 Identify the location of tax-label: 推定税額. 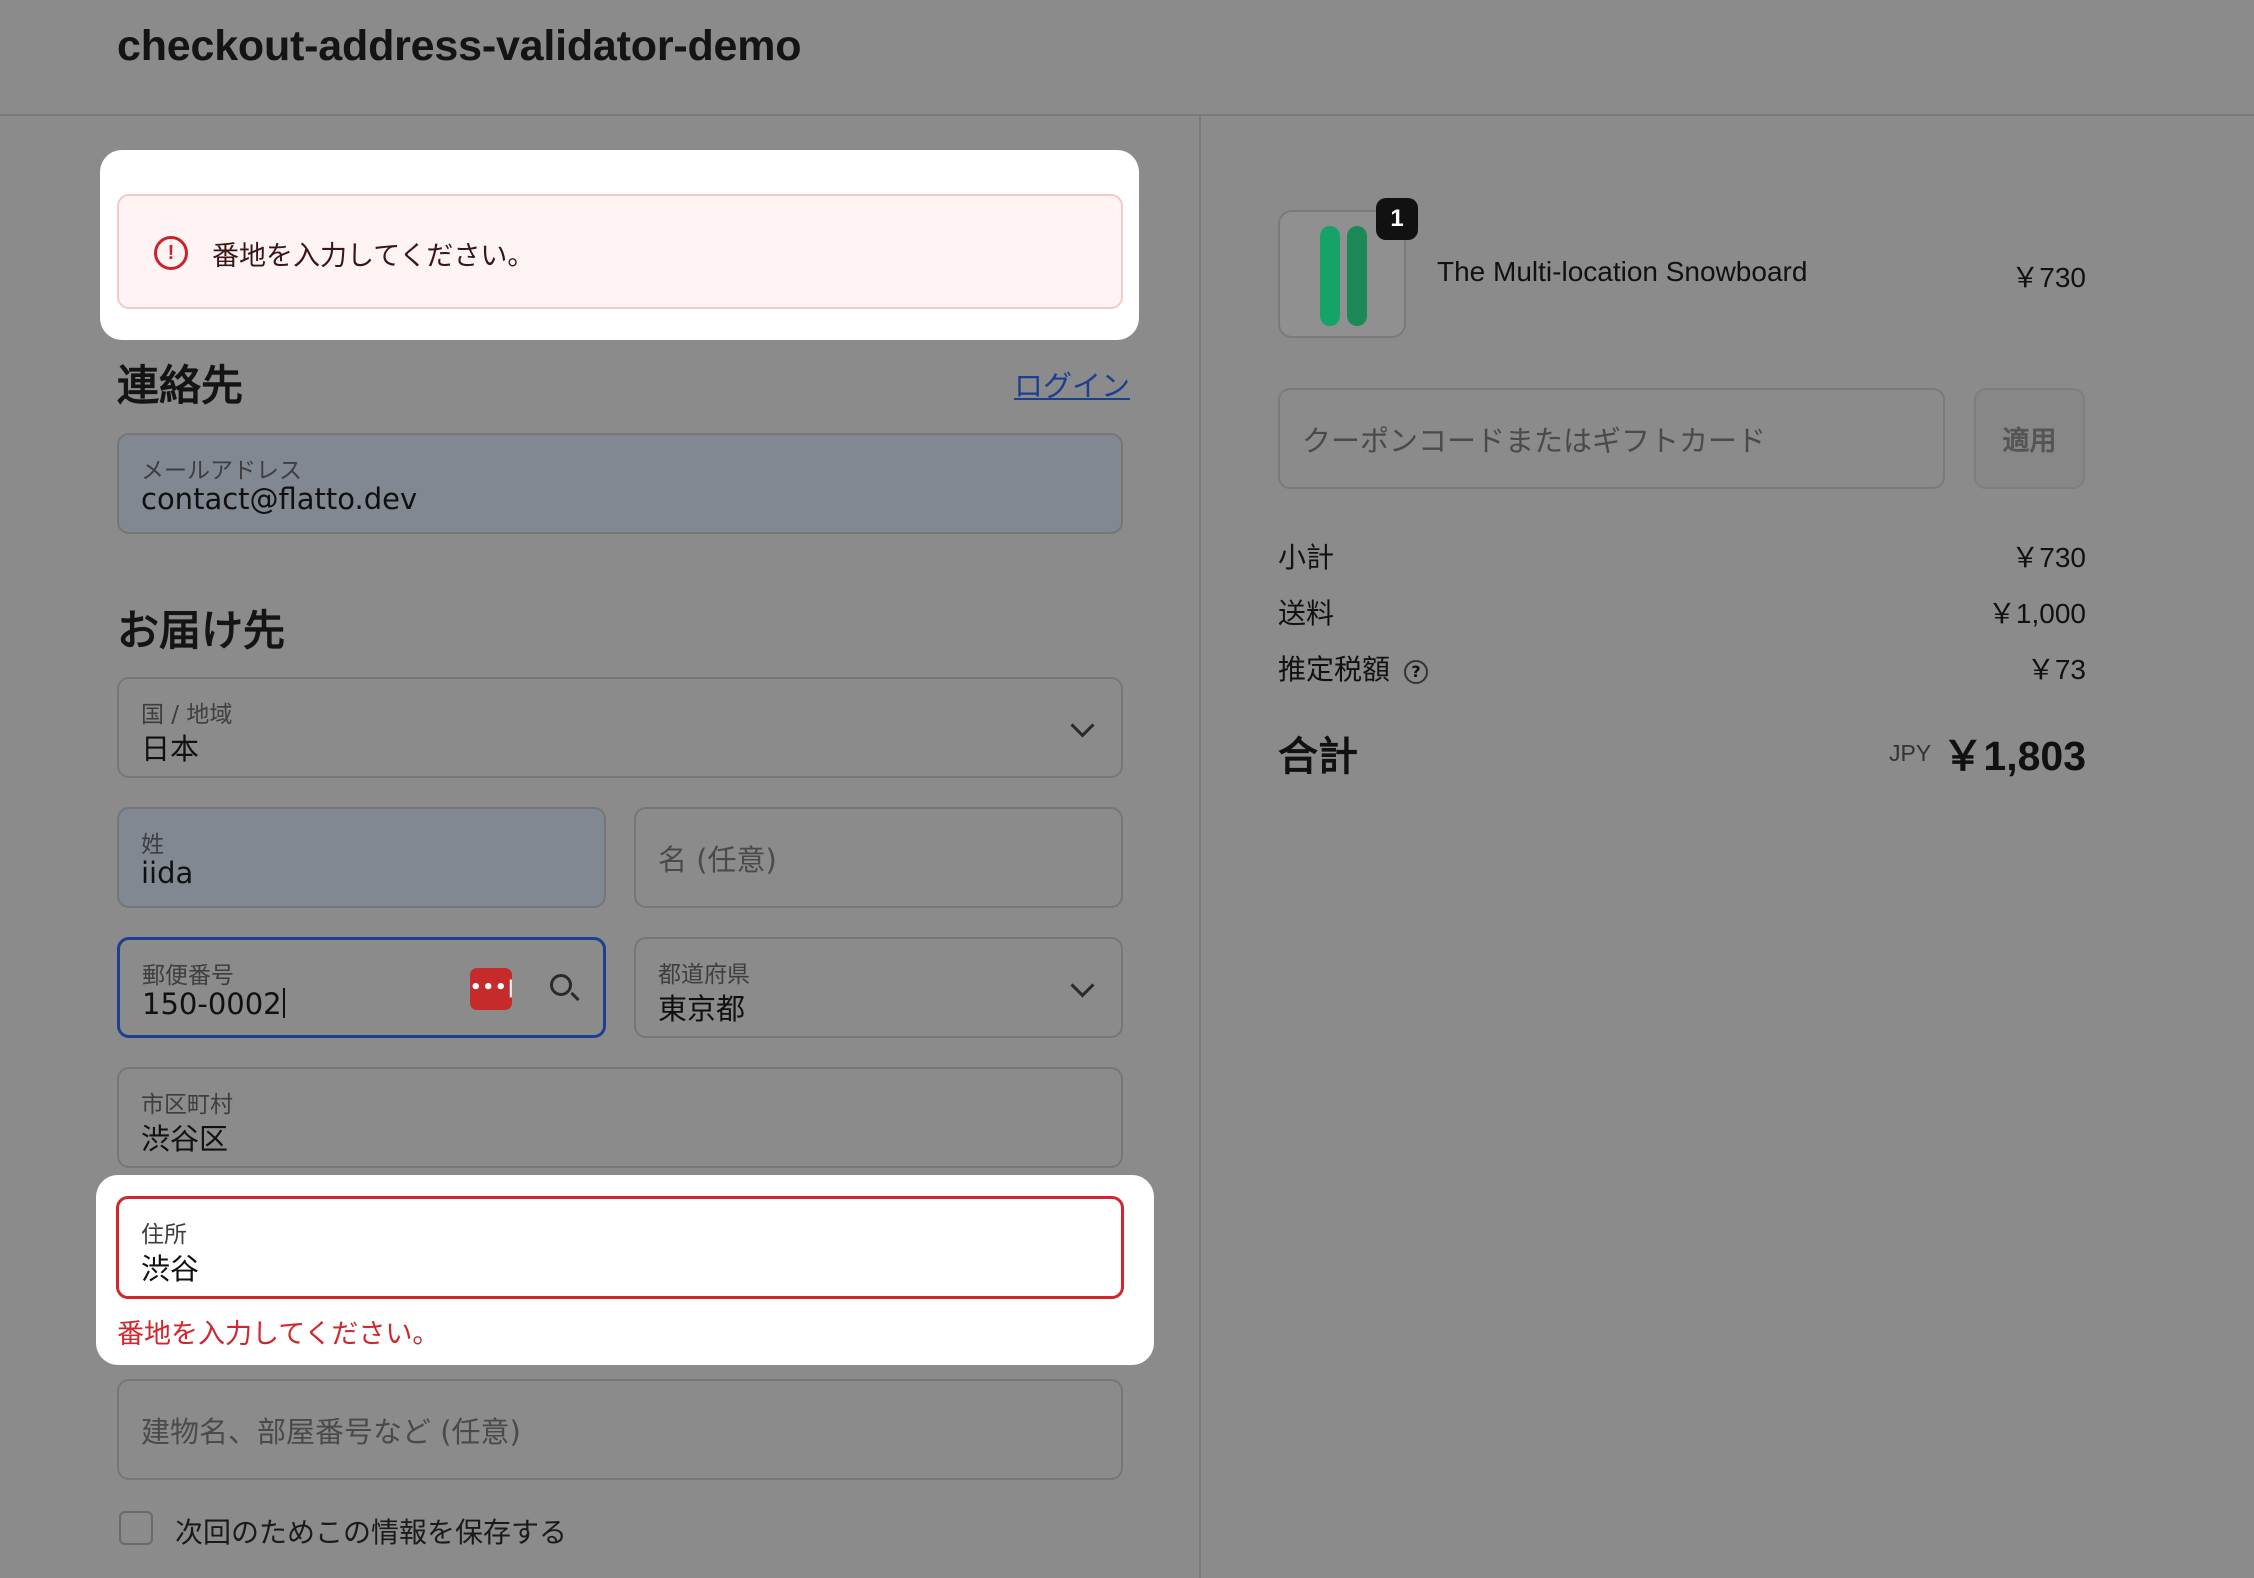
(1334, 669).